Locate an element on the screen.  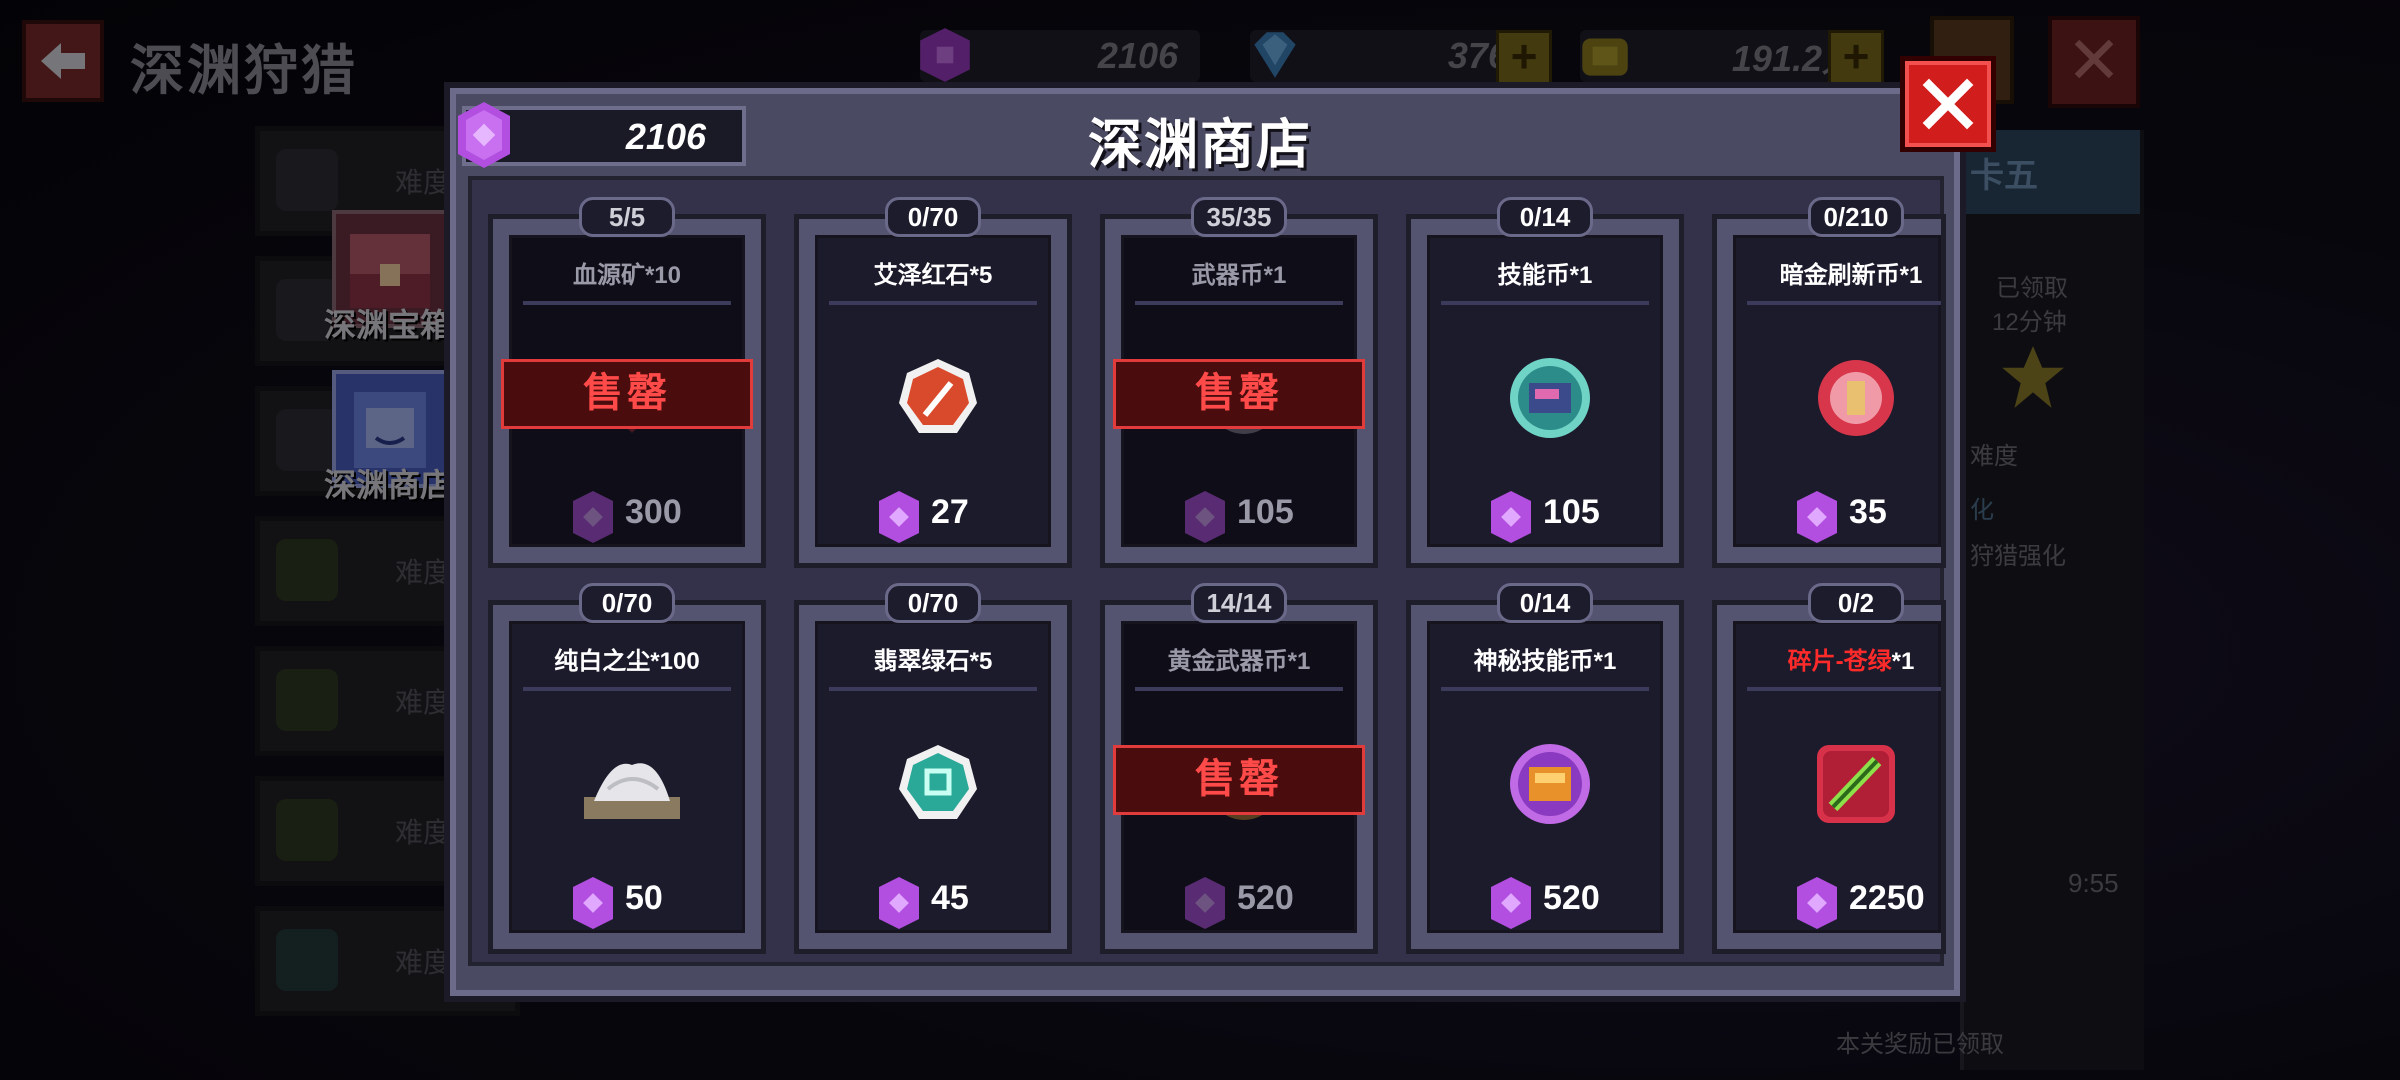
item-price: 35 is located at coordinates (1868, 512).